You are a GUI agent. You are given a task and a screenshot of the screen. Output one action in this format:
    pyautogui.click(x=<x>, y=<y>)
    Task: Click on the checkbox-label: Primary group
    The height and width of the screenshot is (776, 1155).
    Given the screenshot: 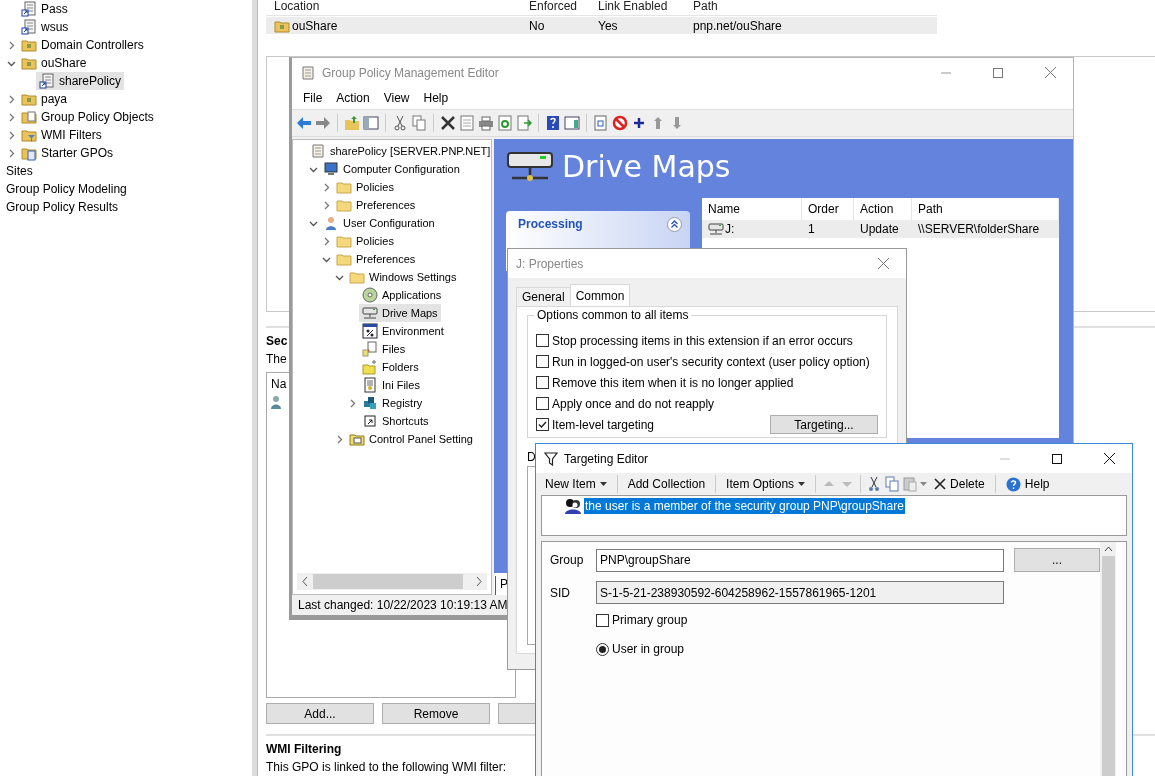 What is the action you would take?
    pyautogui.click(x=650, y=620)
    